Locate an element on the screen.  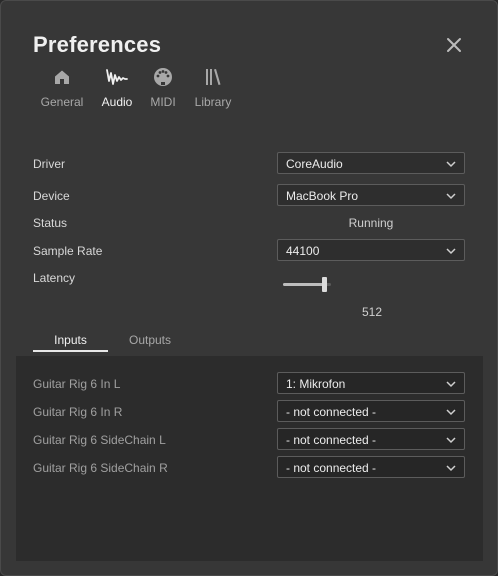
close-button is located at coordinates (454, 45).